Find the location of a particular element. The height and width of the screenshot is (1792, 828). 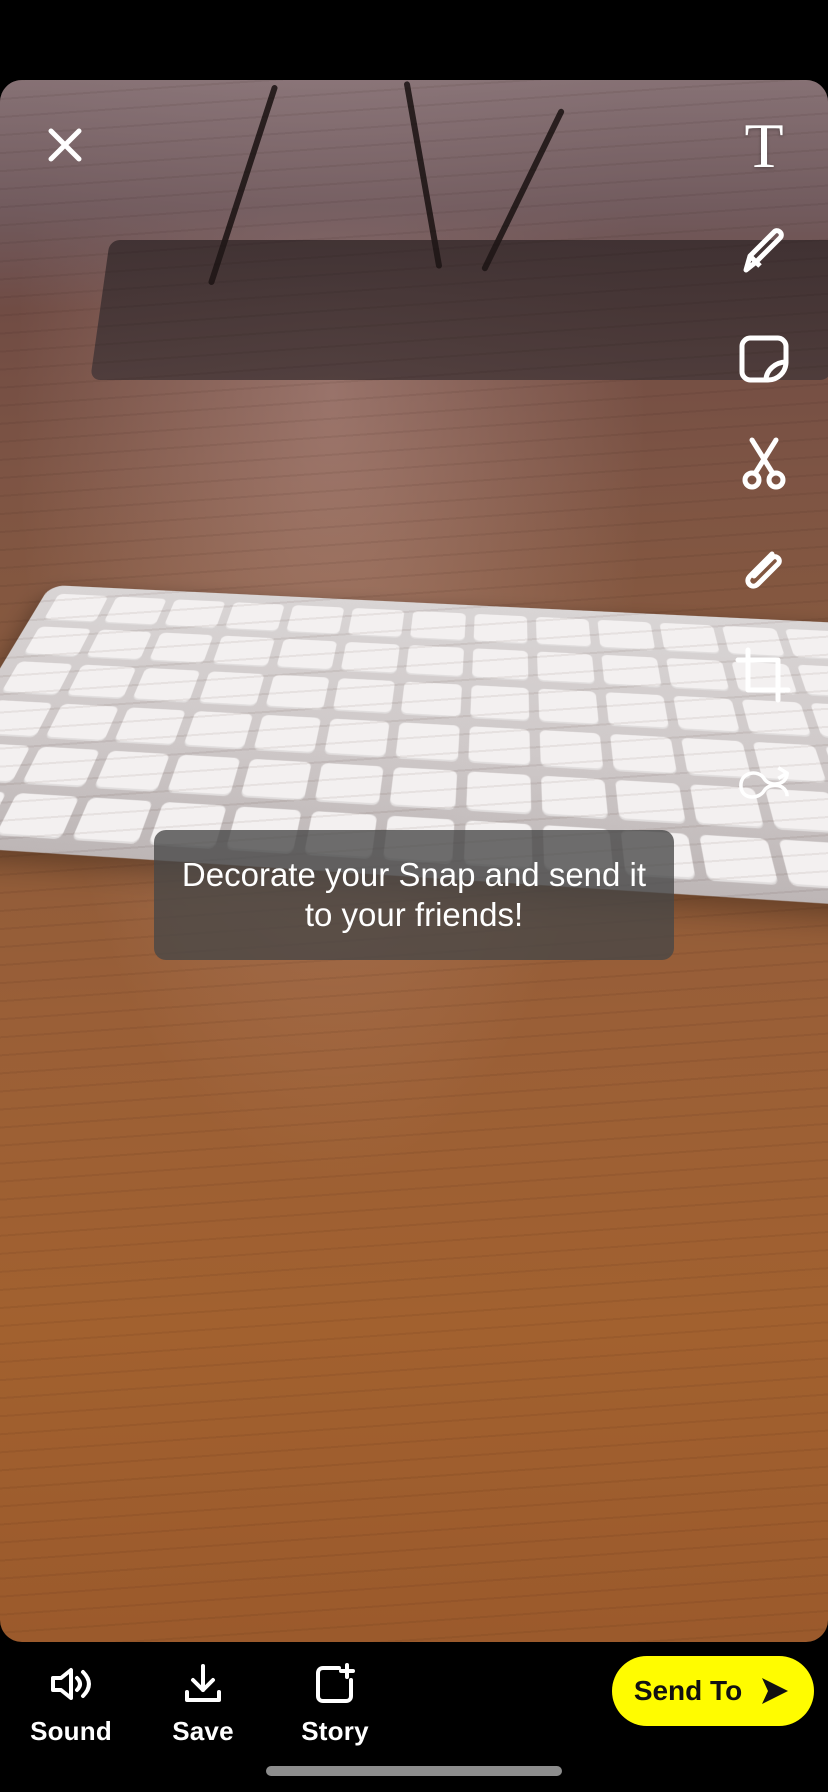

download-icon is located at coordinates (203, 1683).